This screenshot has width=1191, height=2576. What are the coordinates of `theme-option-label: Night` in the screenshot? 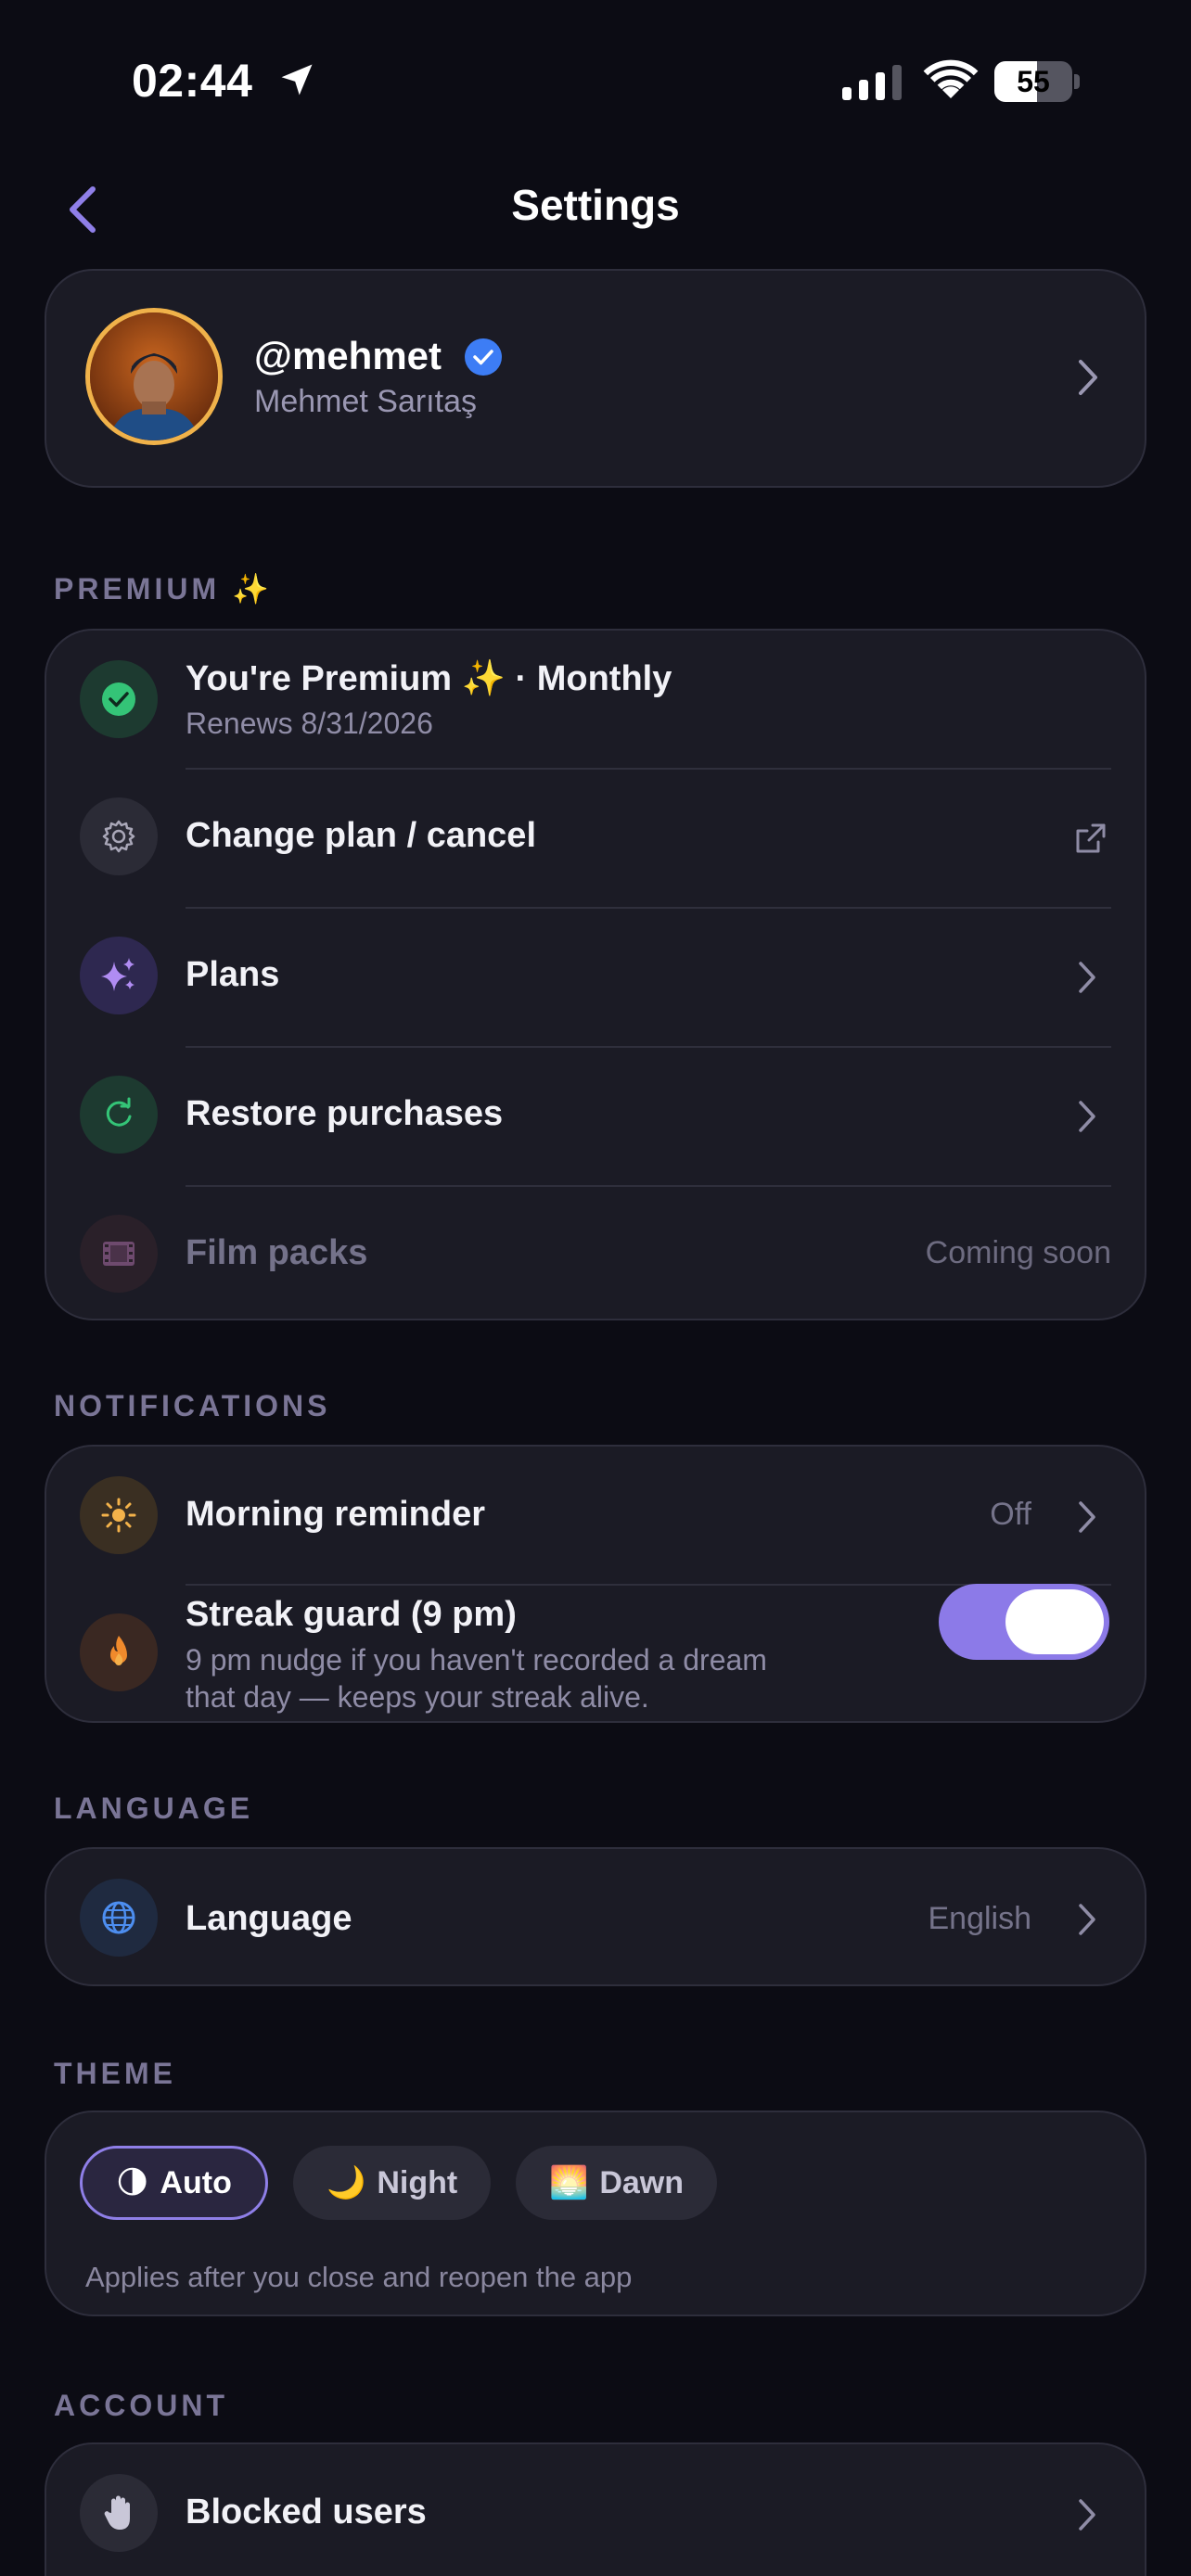 It's located at (417, 2182).